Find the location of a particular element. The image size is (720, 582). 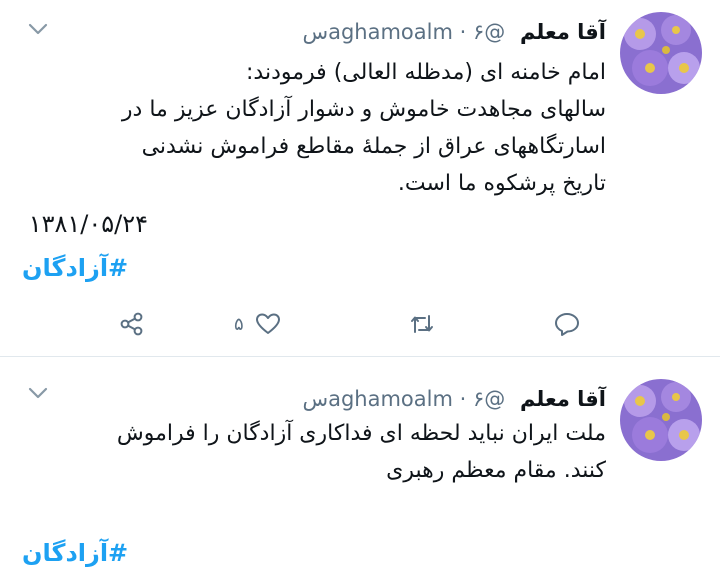

reply-button is located at coordinates (567, 324).